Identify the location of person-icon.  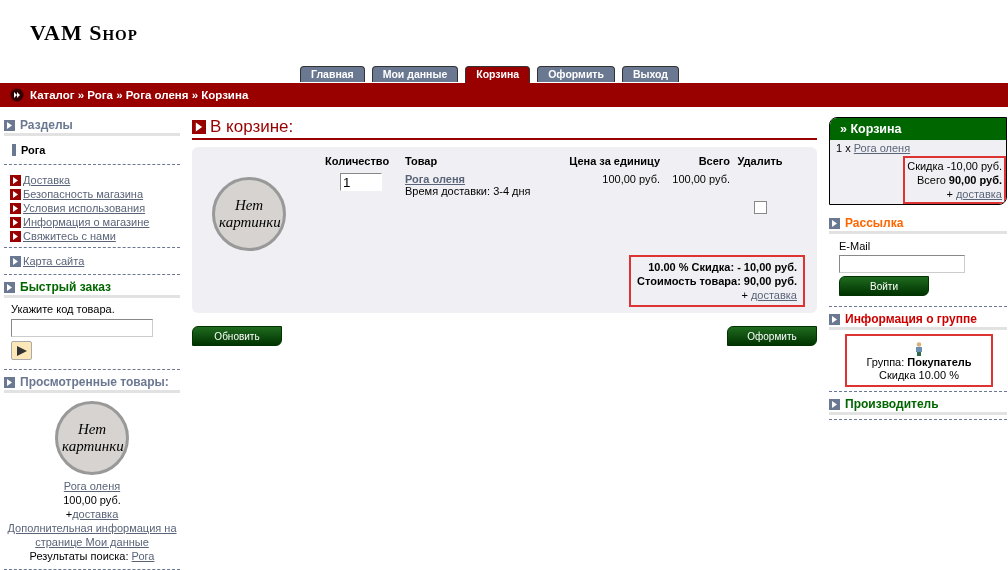
(919, 349).